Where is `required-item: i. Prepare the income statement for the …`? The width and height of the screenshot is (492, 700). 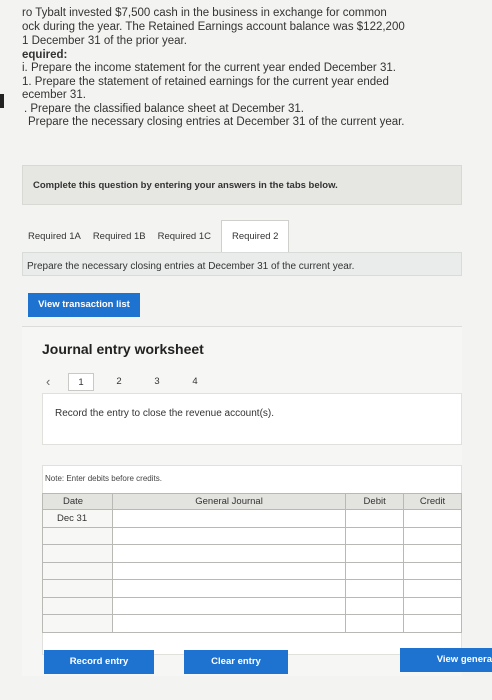
required-item: i. Prepare the income statement for the … is located at coordinates (209, 68).